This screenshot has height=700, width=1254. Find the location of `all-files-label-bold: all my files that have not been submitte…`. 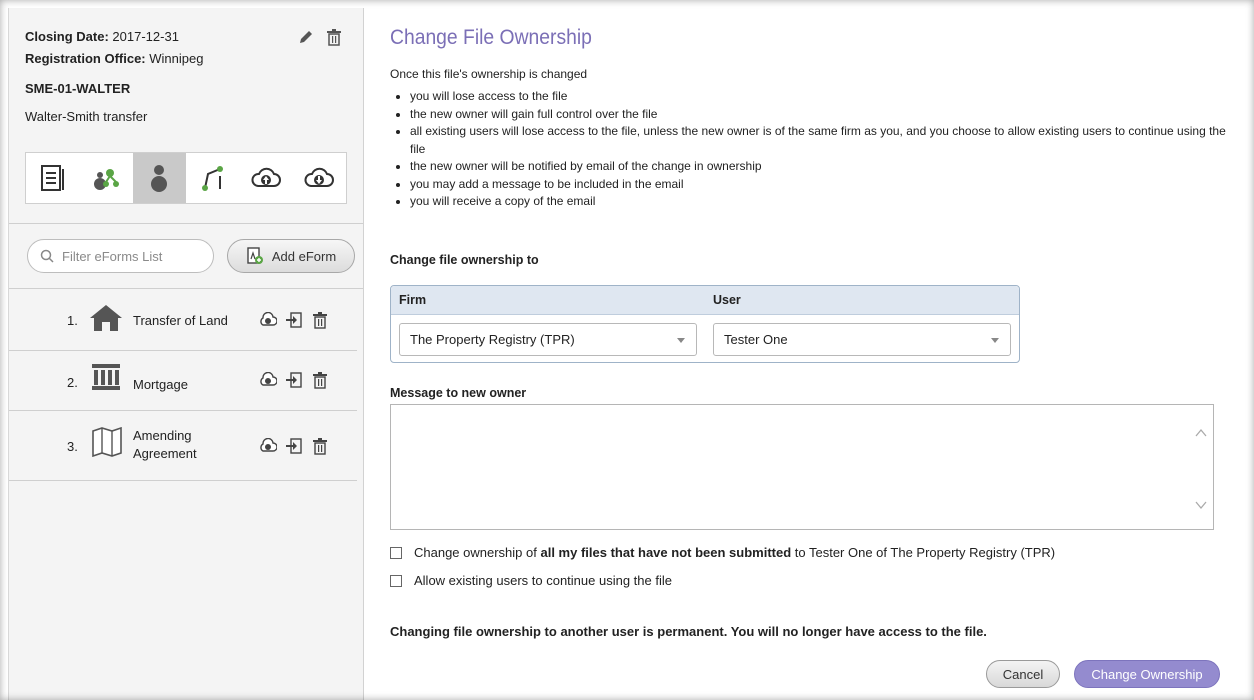

all-files-label-bold: all my files that have not been submitte… is located at coordinates (666, 552).